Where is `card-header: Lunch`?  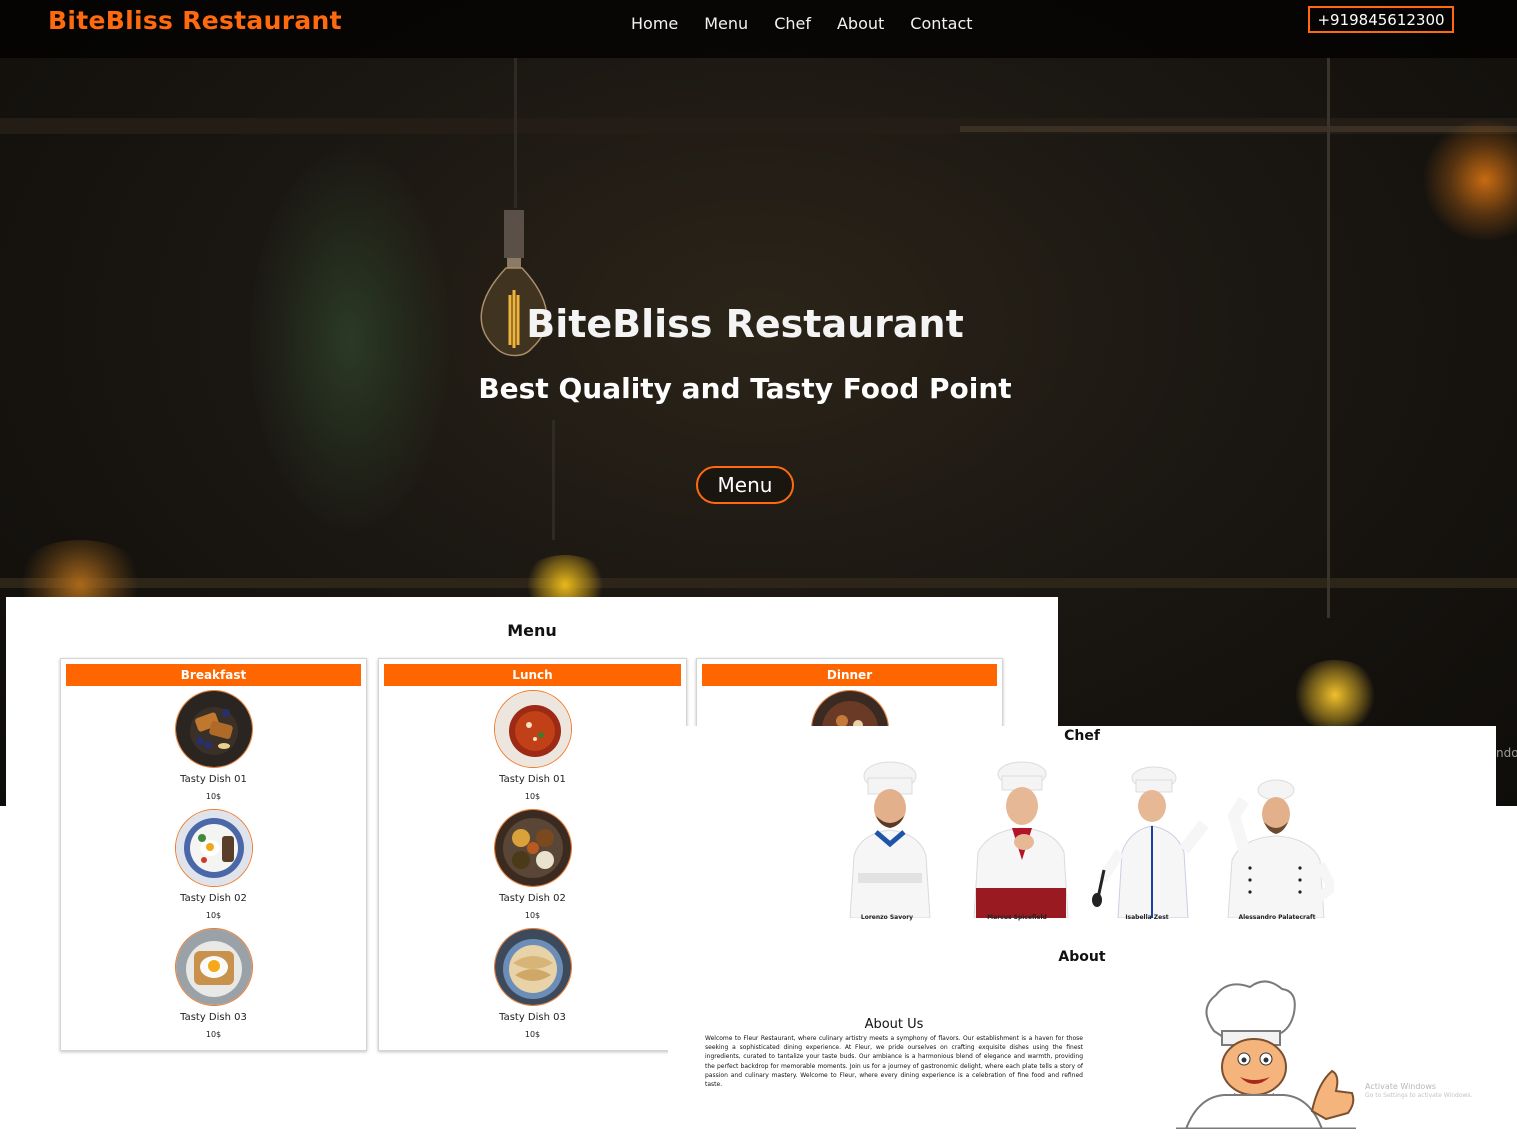
card-header: Lunch is located at coordinates (532, 675).